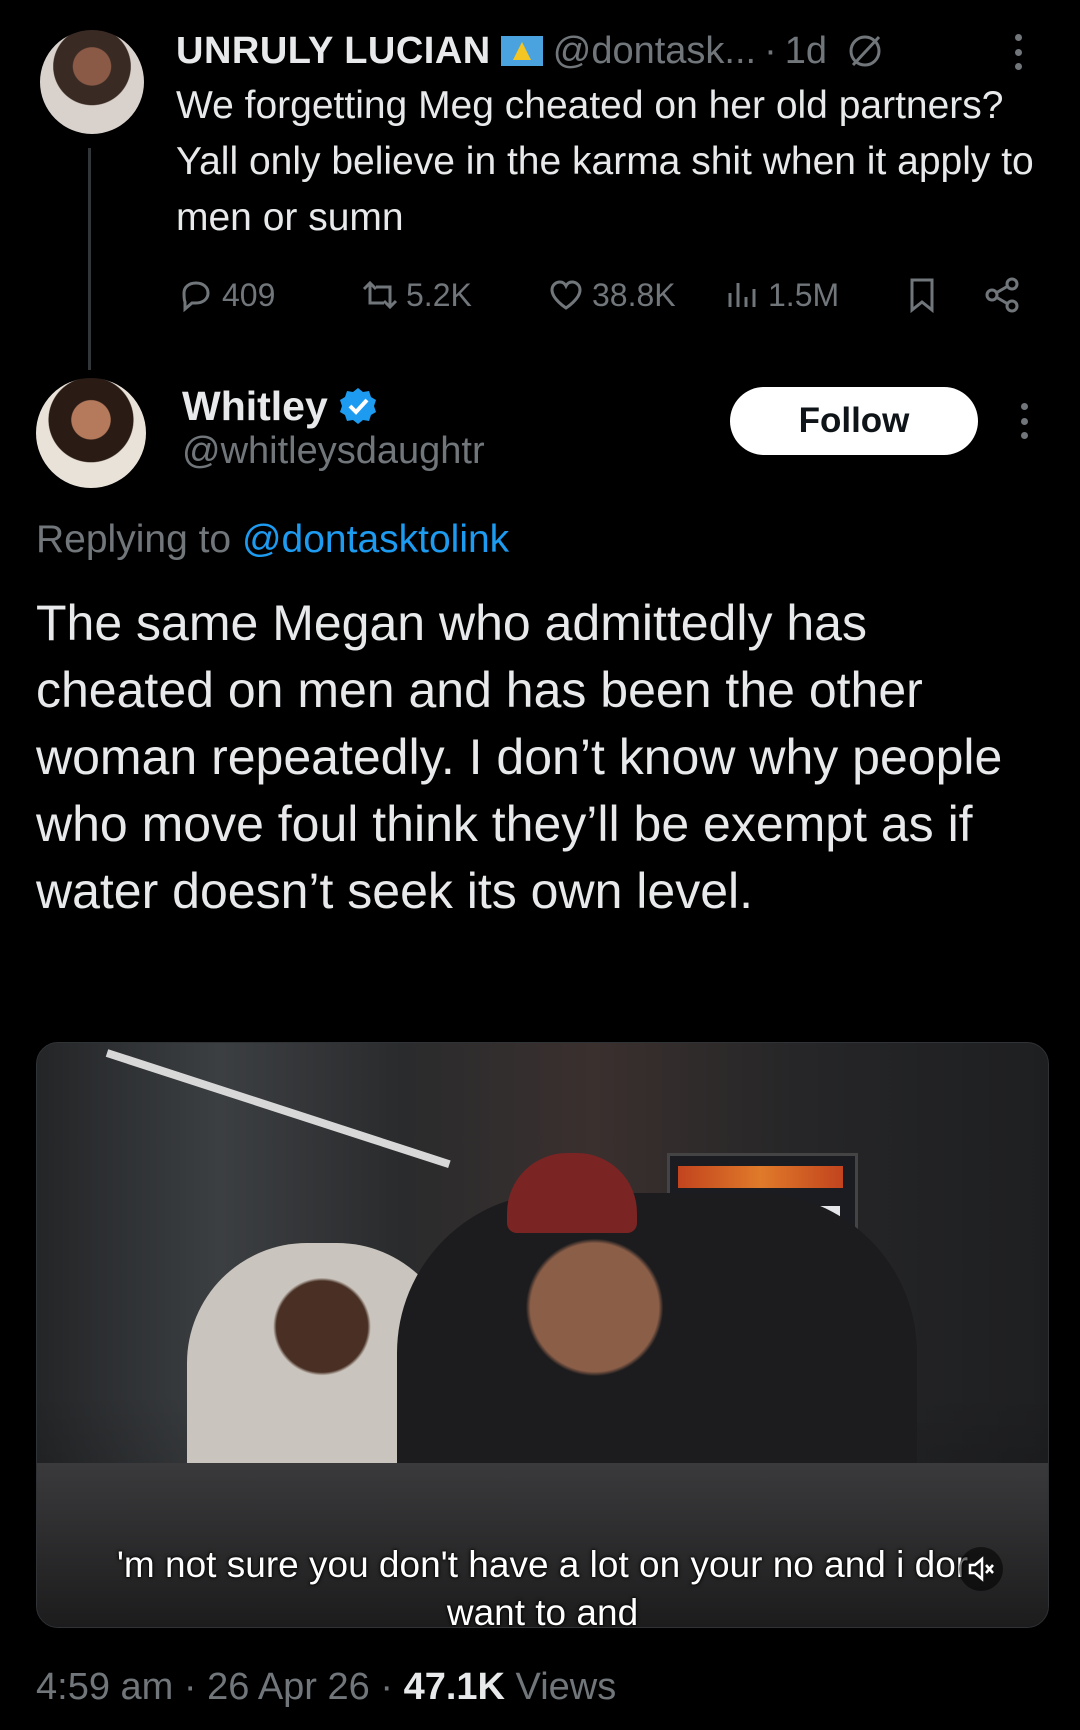  What do you see at coordinates (634, 294) in the screenshot?
I see `like-count: 38.8K` at bounding box center [634, 294].